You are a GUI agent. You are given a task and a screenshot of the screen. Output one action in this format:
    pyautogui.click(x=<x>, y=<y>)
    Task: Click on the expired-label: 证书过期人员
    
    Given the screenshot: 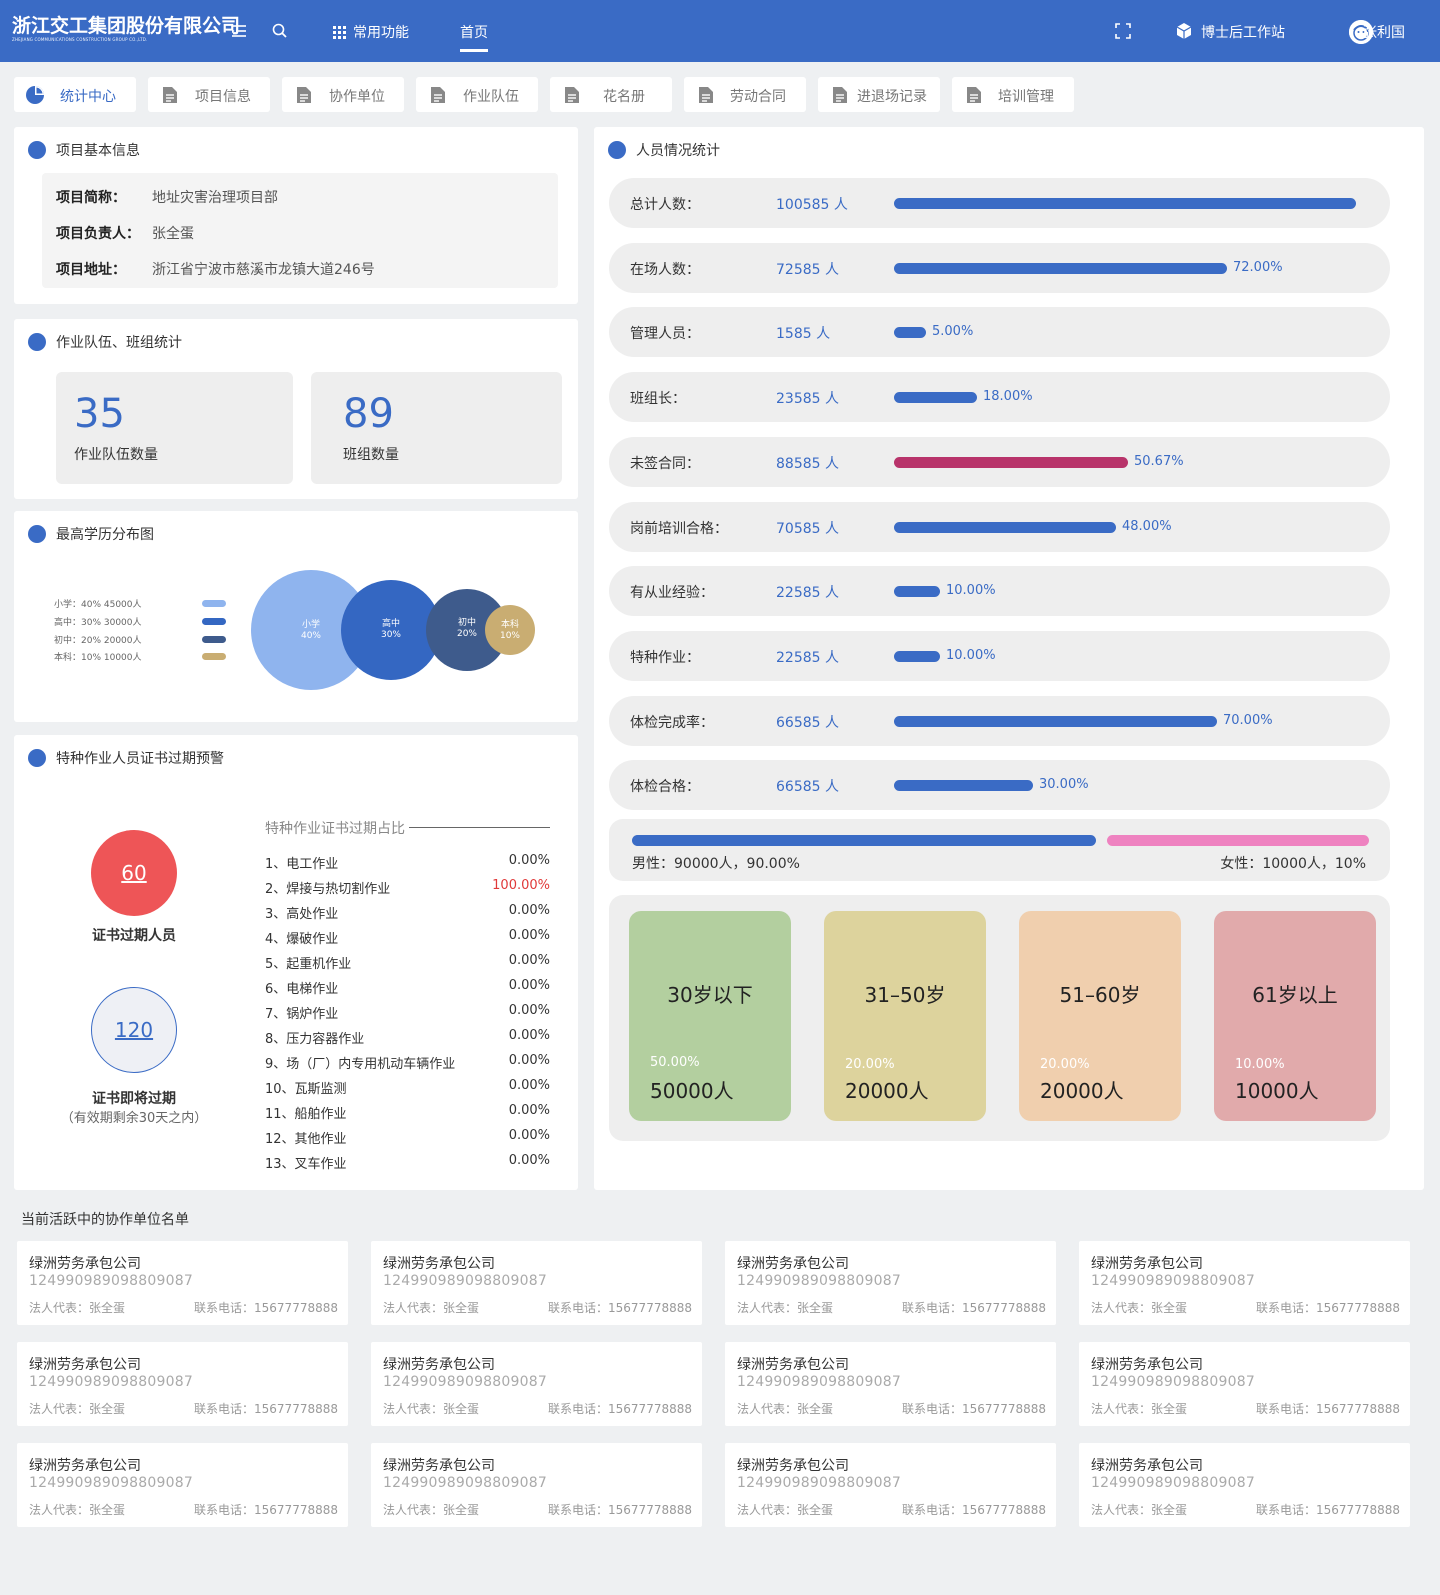 What is the action you would take?
    pyautogui.click(x=134, y=936)
    